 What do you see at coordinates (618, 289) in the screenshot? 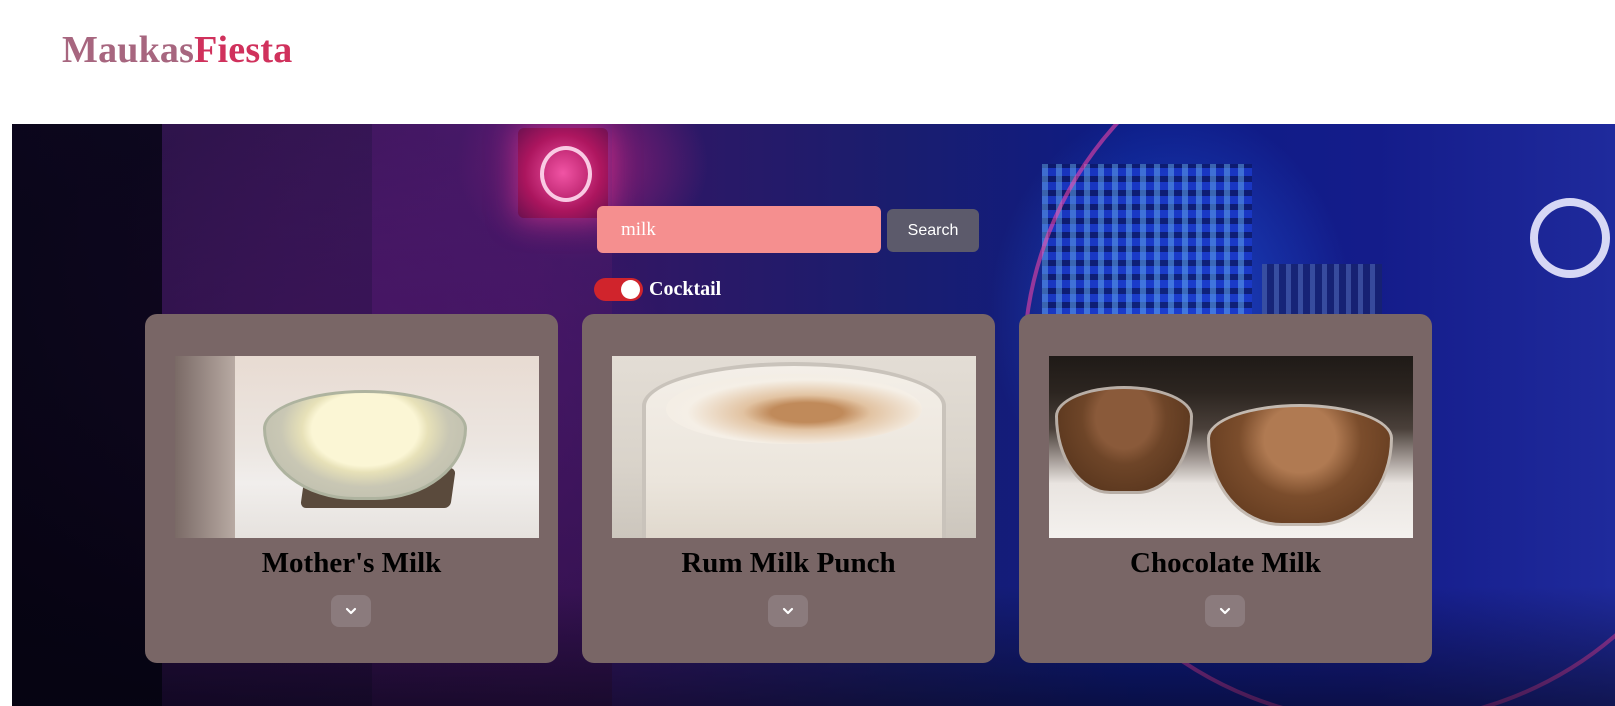
I see `cocktail-toggle` at bounding box center [618, 289].